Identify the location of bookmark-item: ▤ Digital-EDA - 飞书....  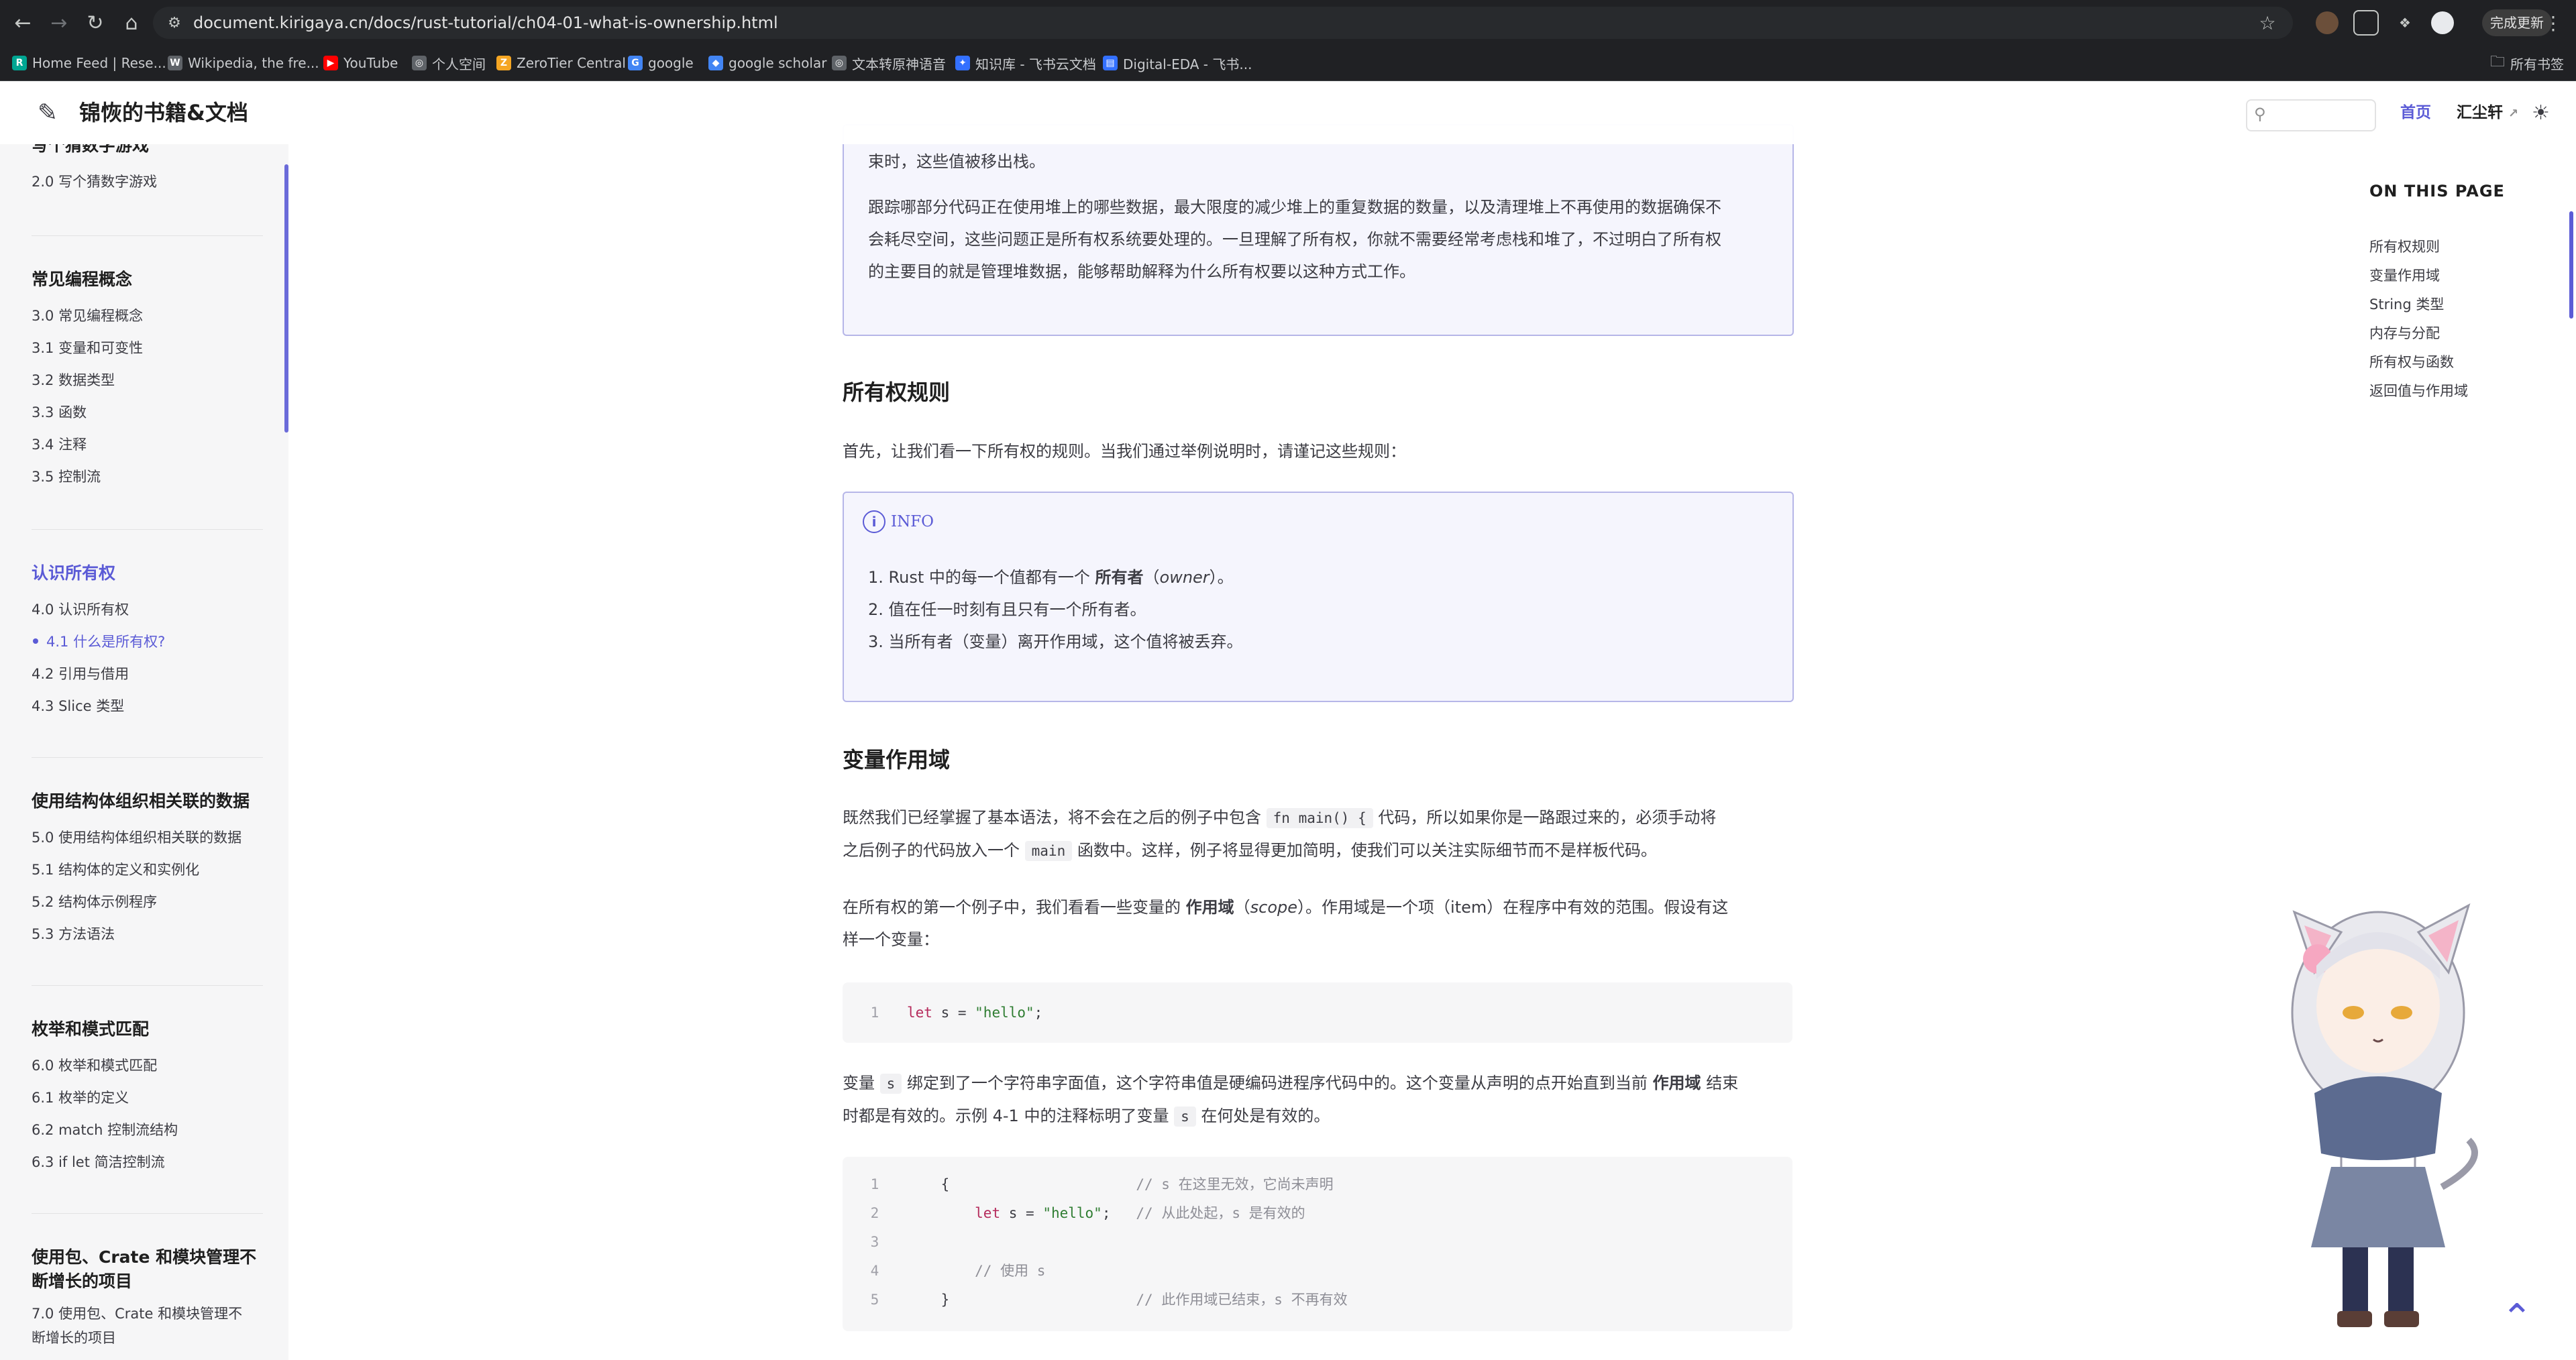
(1177, 63).